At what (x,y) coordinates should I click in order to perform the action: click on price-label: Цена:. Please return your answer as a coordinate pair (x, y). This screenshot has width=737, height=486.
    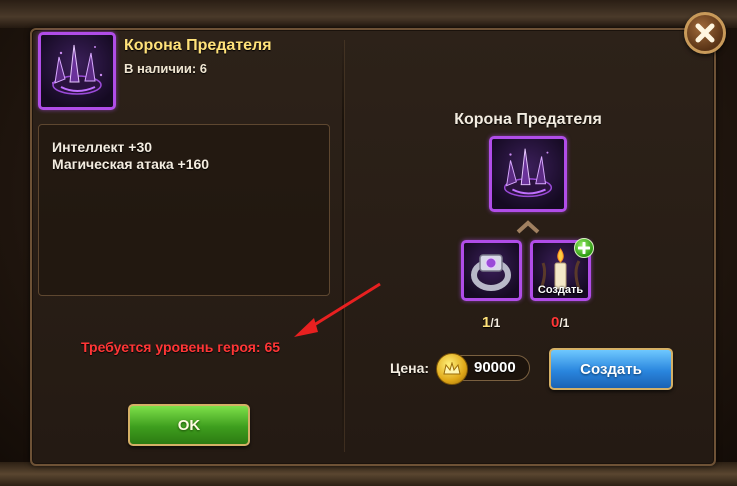
    Looking at the image, I should click on (410, 368).